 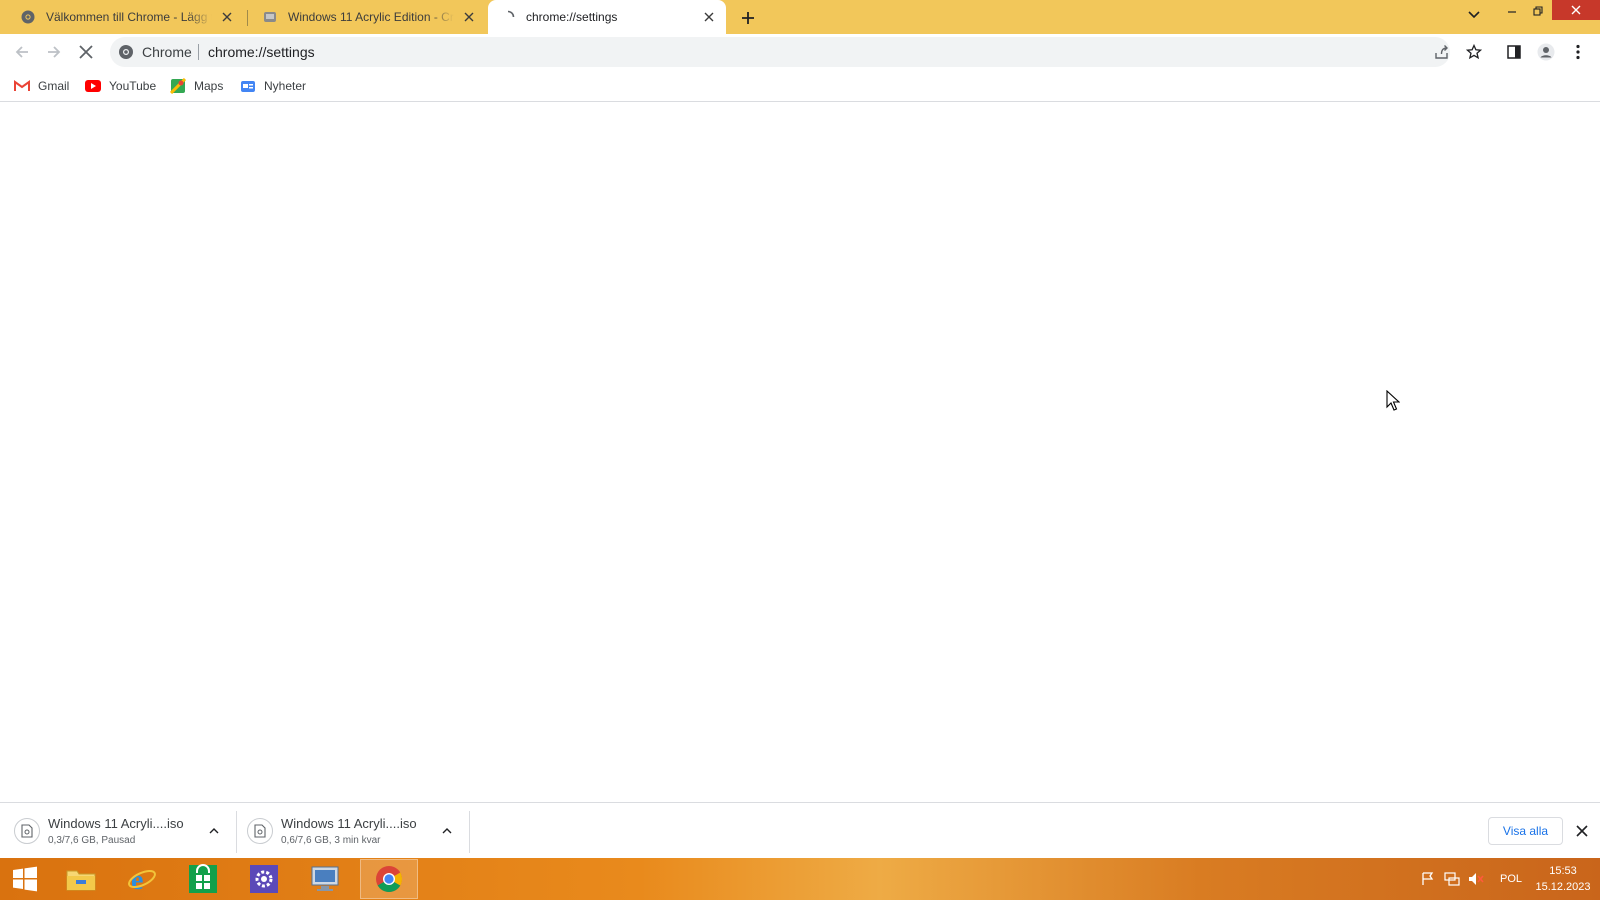 I want to click on menu-button, so click(x=1578, y=52).